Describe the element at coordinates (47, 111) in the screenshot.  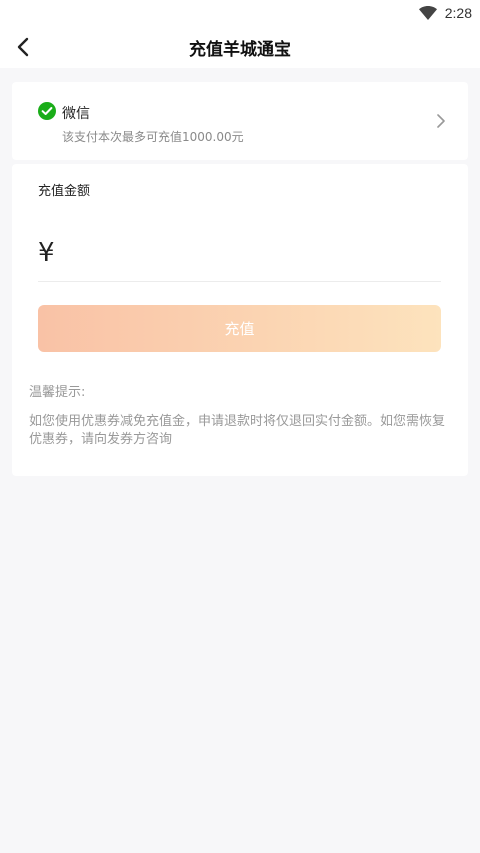
I see `wechat-pay-icon` at that location.